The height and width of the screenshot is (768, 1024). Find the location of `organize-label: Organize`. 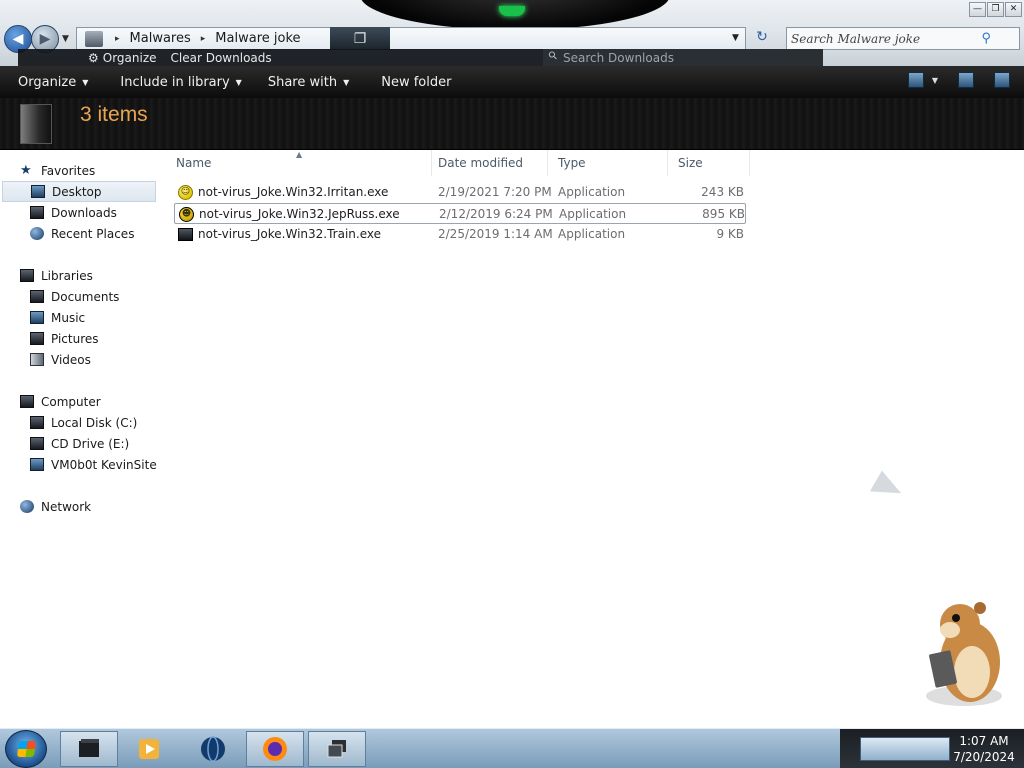

organize-label: Organize is located at coordinates (47, 82).